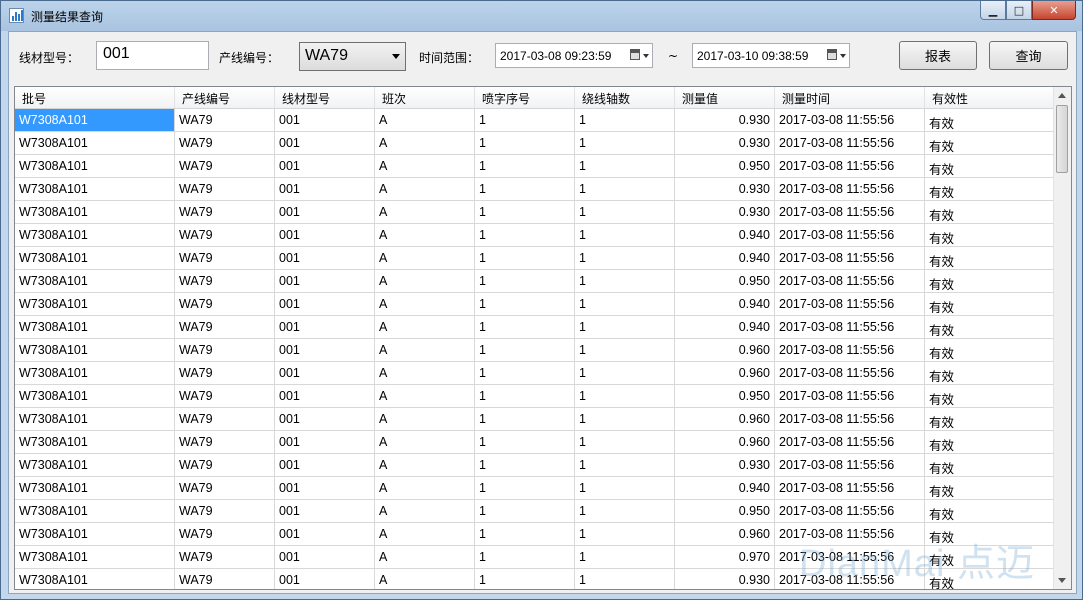 This screenshot has width=1083, height=600. I want to click on column-header: 班次, so click(425, 97).